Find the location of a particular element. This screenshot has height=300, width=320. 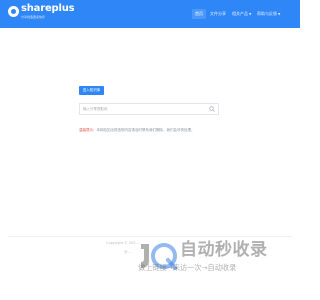

watermark-title: 自动秒收录 is located at coordinates (224, 250).